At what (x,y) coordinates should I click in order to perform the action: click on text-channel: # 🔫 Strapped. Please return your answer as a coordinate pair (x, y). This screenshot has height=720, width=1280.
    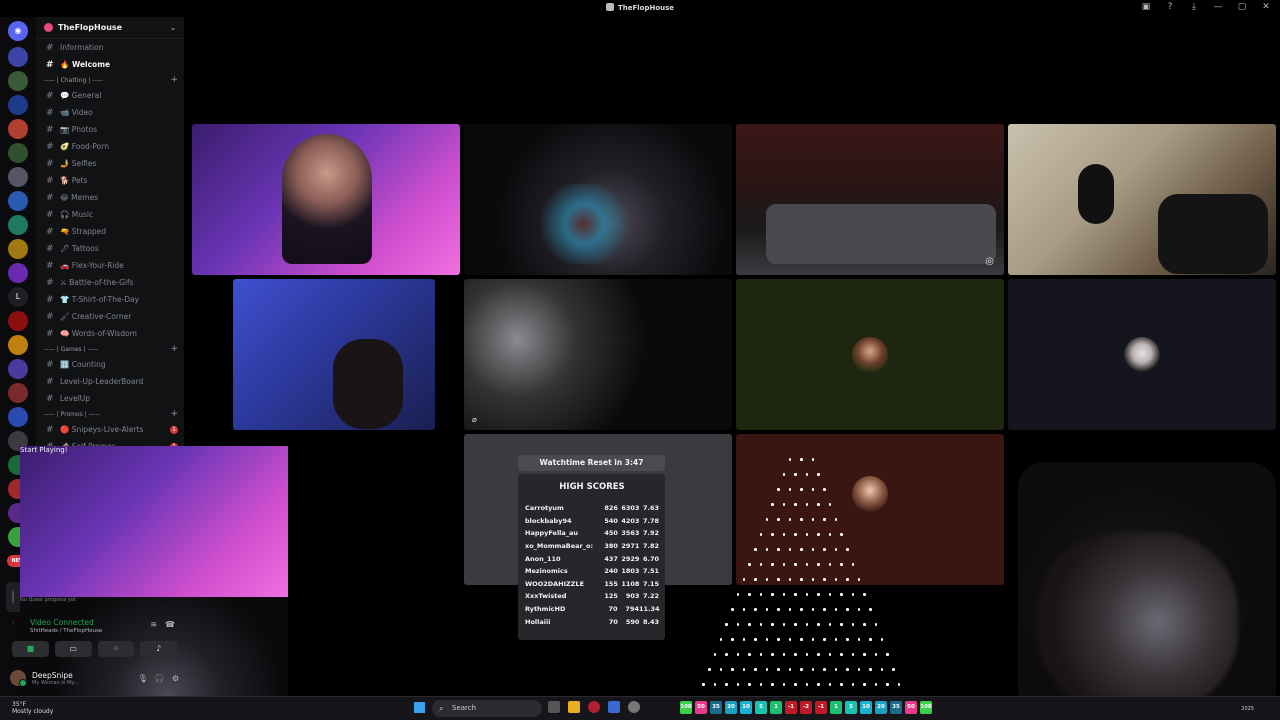
    Looking at the image, I should click on (110, 231).